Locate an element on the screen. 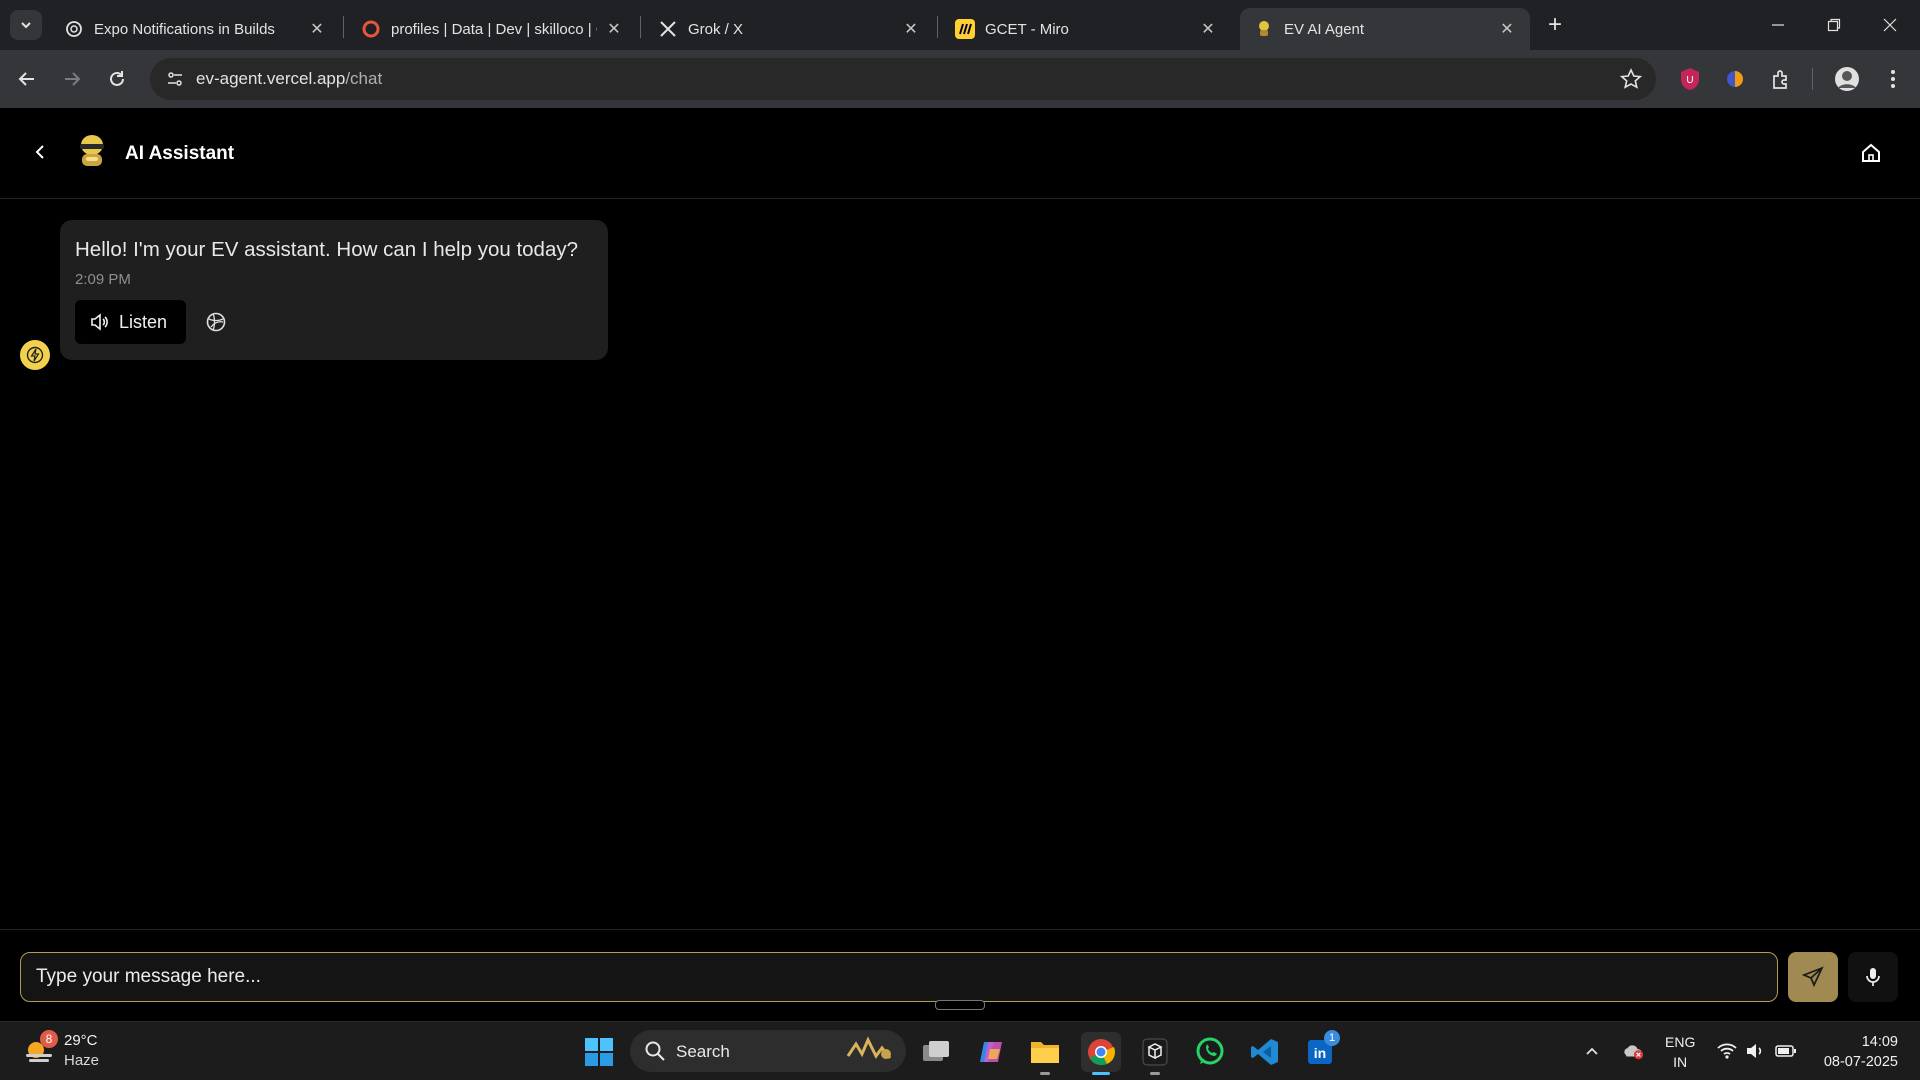 Image resolution: width=1920 pixels, height=1080 pixels. volume-icon is located at coordinates (1755, 1051).